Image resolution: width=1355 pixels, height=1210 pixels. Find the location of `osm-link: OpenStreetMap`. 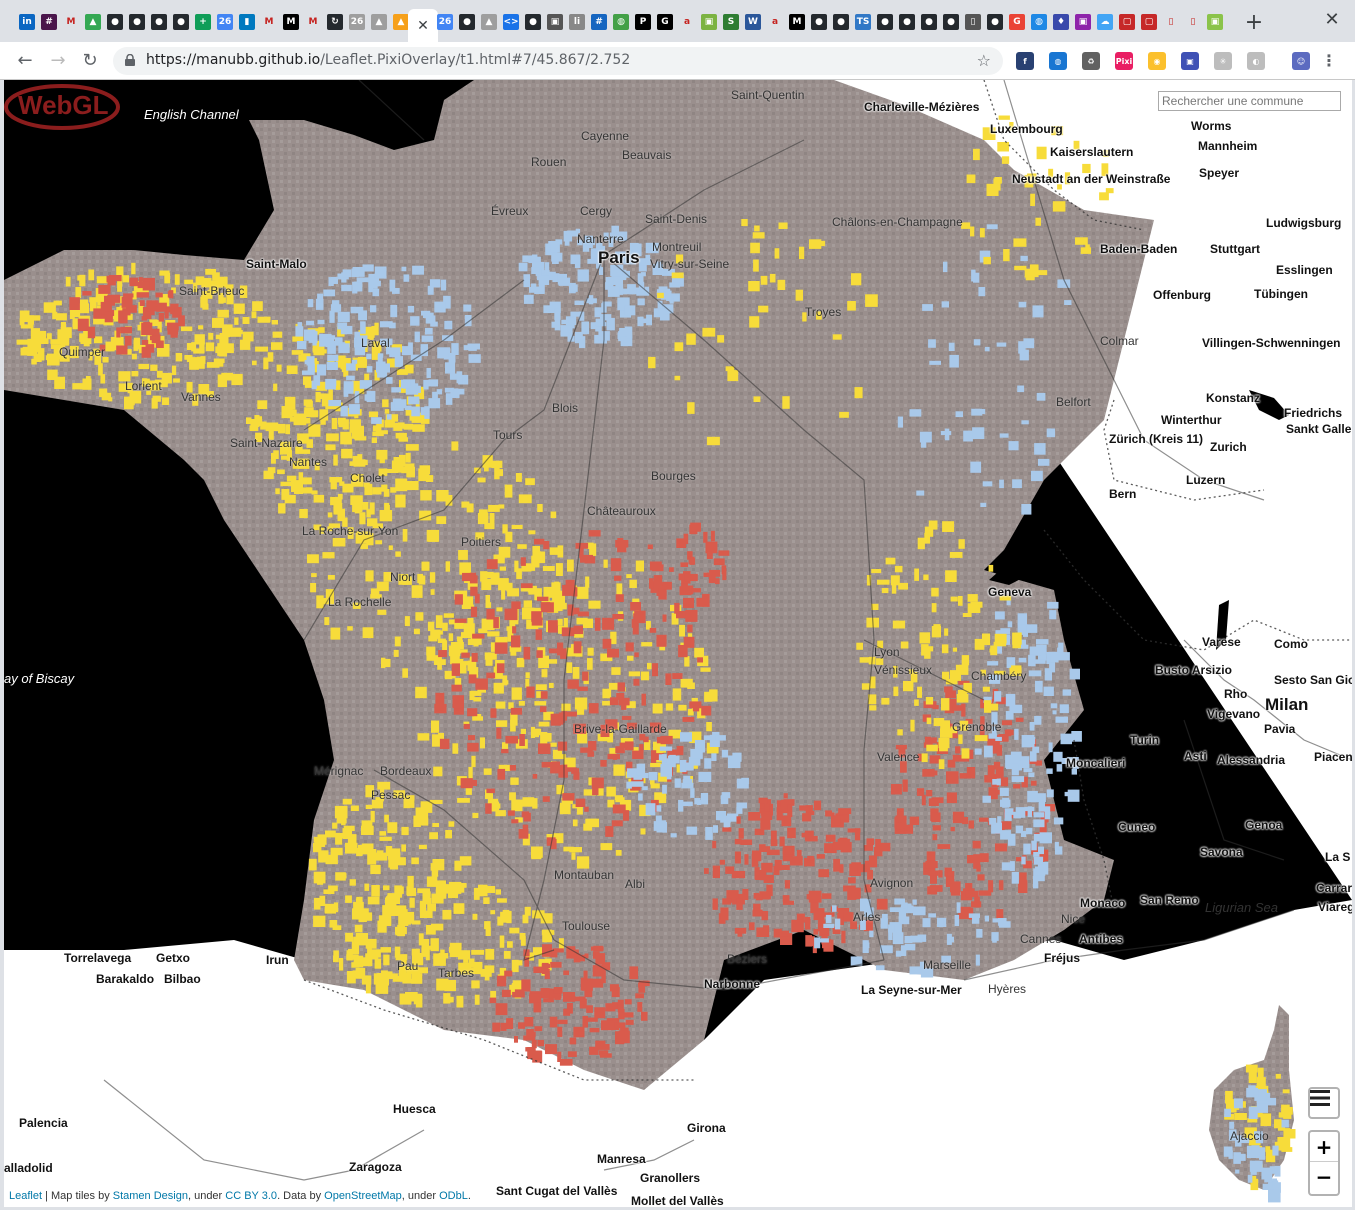

osm-link: OpenStreetMap is located at coordinates (363, 1196).